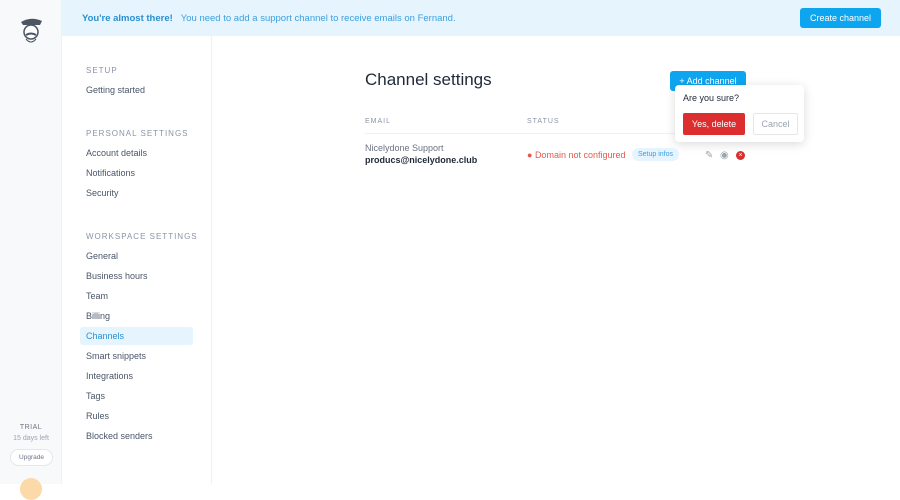 The height and width of the screenshot is (500, 900). What do you see at coordinates (378, 121) in the screenshot?
I see `column-email: EMAIL` at bounding box center [378, 121].